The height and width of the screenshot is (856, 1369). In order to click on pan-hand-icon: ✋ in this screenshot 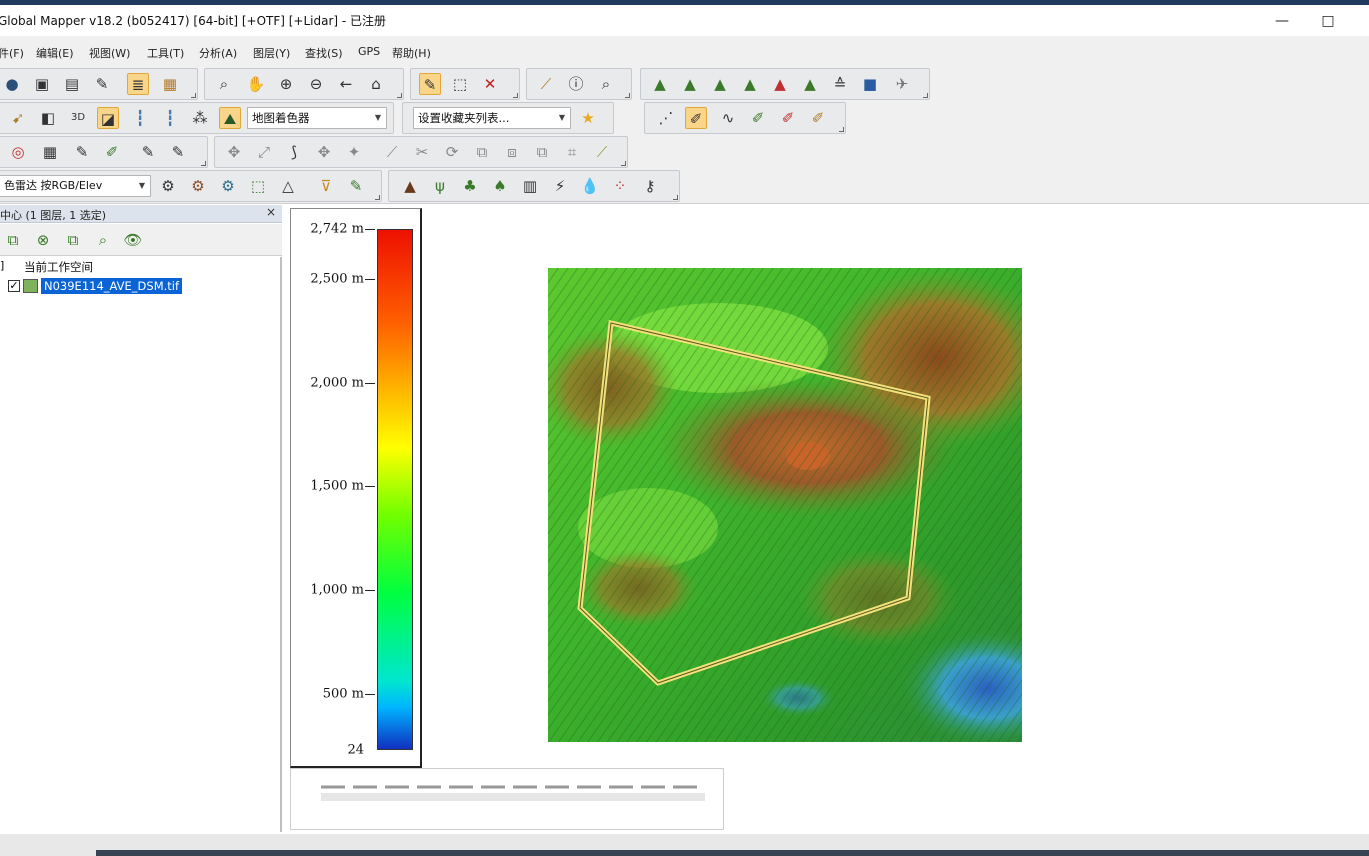, I will do `click(256, 84)`.